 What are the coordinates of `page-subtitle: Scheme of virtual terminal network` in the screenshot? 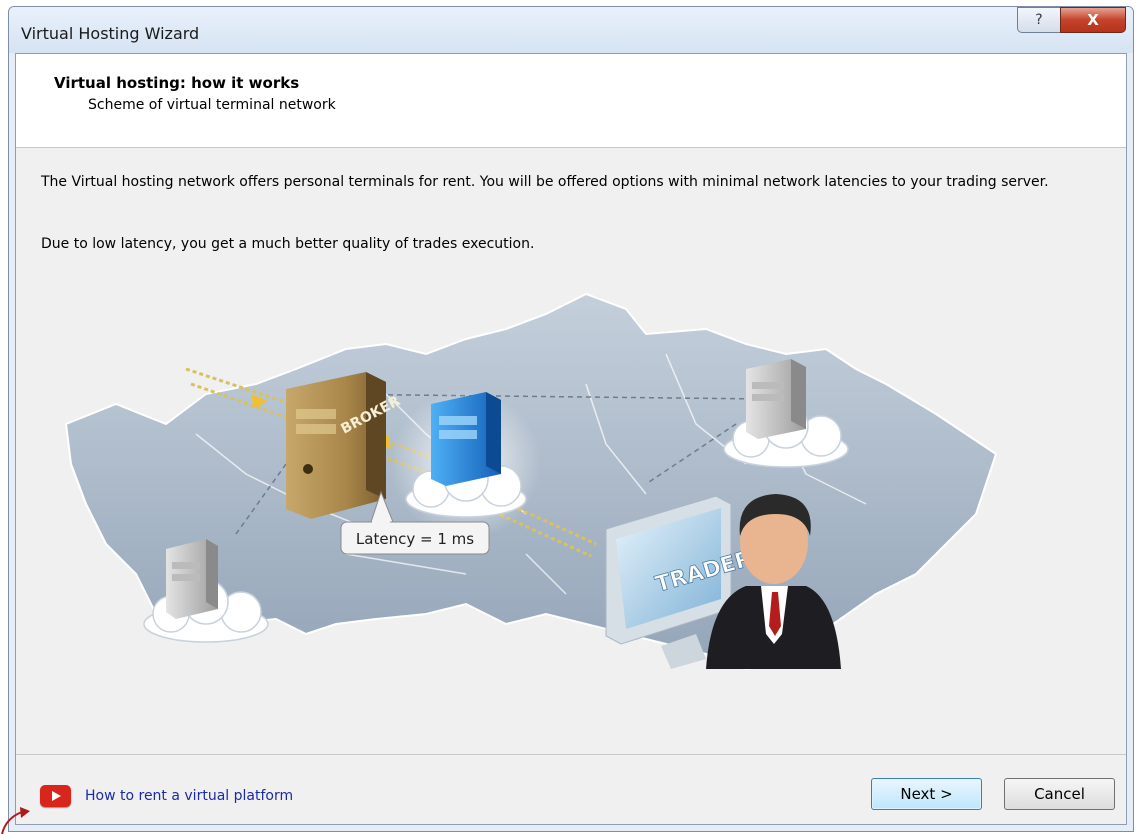 It's located at (212, 105).